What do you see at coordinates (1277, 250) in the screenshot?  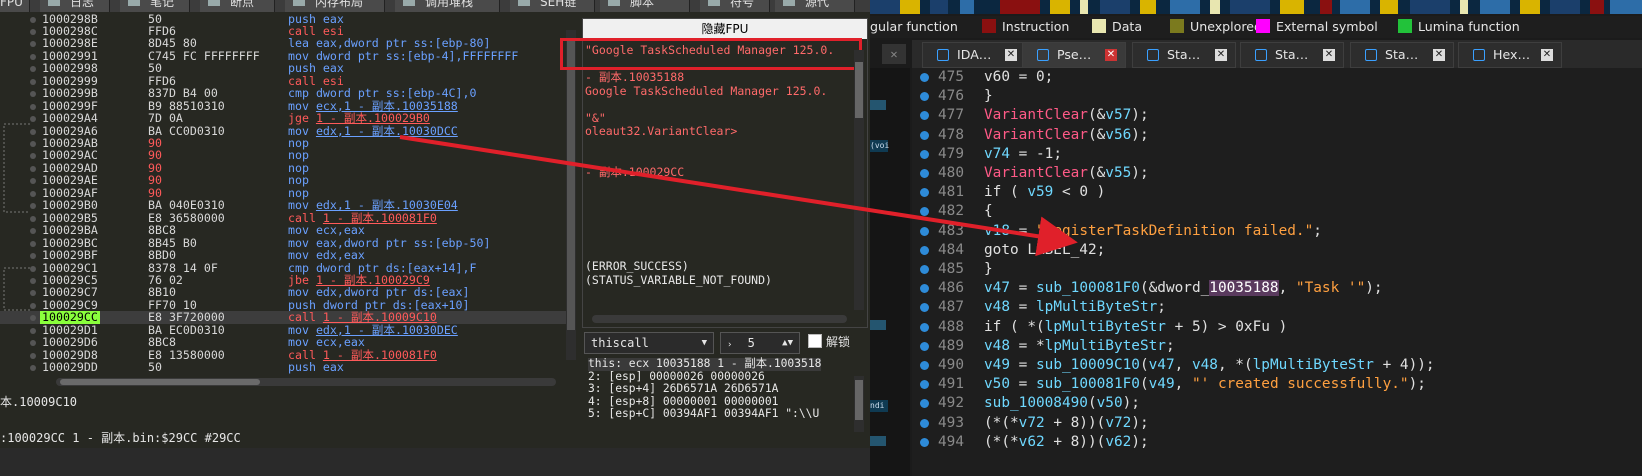 I see `pseudocode-line: 484 goto LABEL_42;` at bounding box center [1277, 250].